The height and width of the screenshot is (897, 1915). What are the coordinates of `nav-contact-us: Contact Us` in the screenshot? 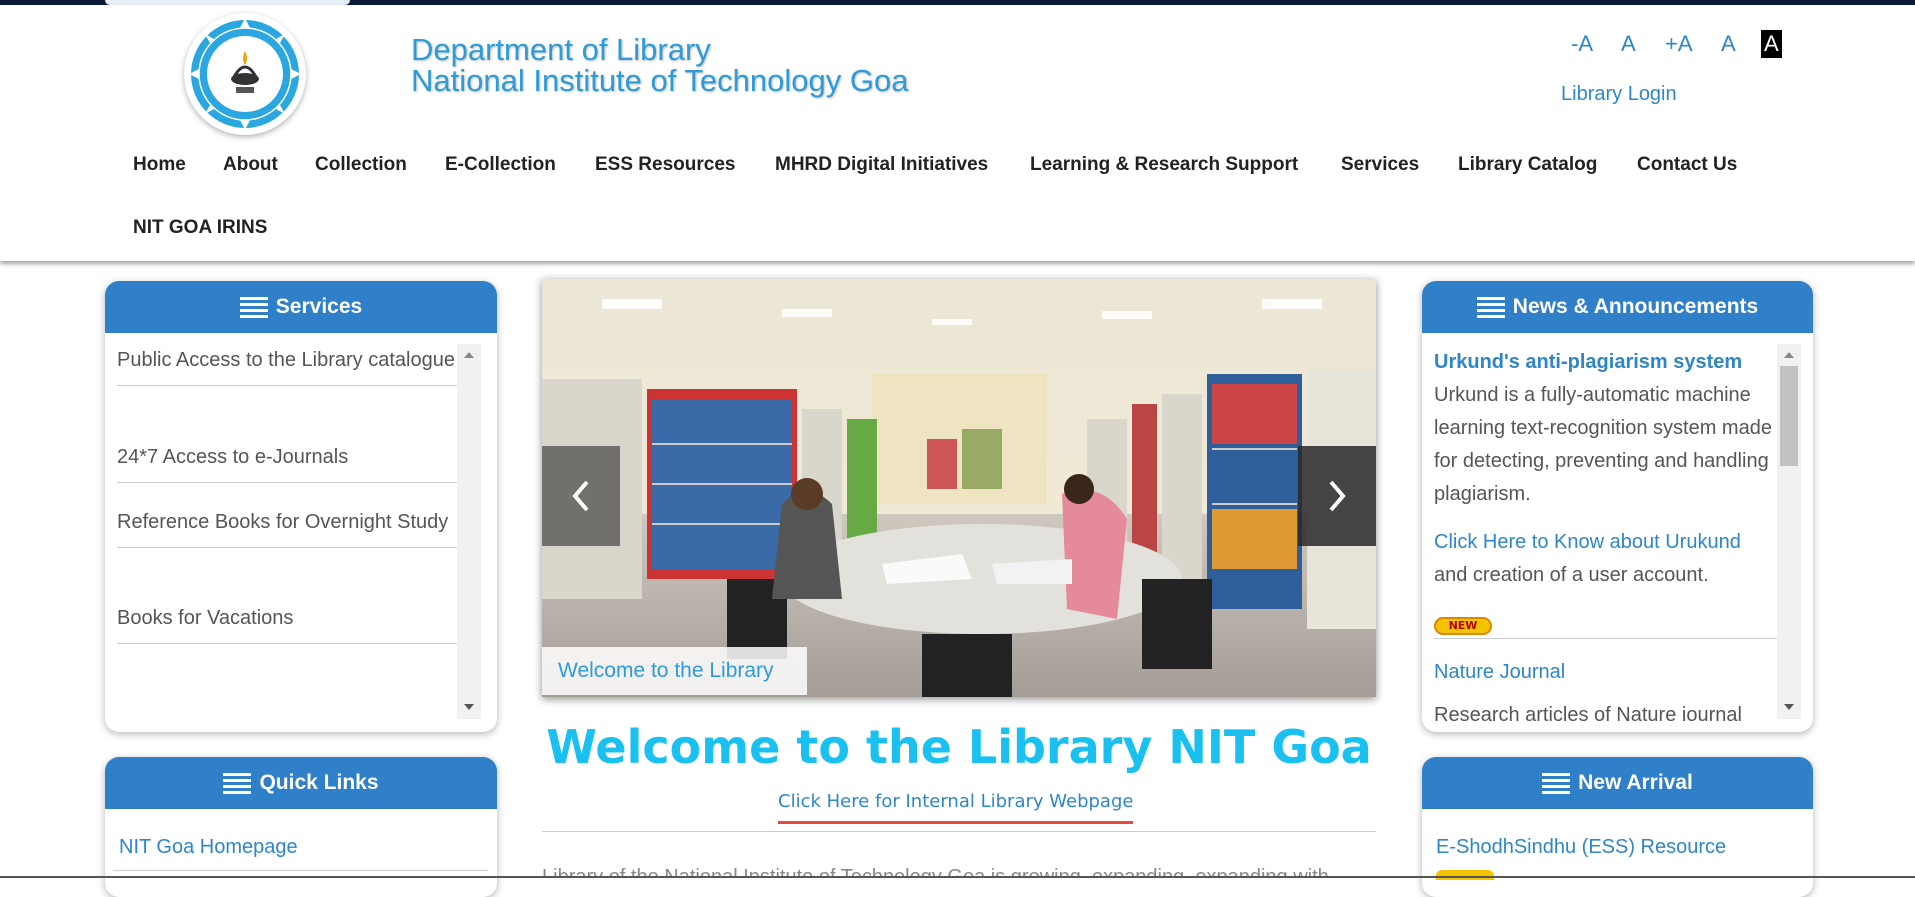 It's located at (1687, 165).